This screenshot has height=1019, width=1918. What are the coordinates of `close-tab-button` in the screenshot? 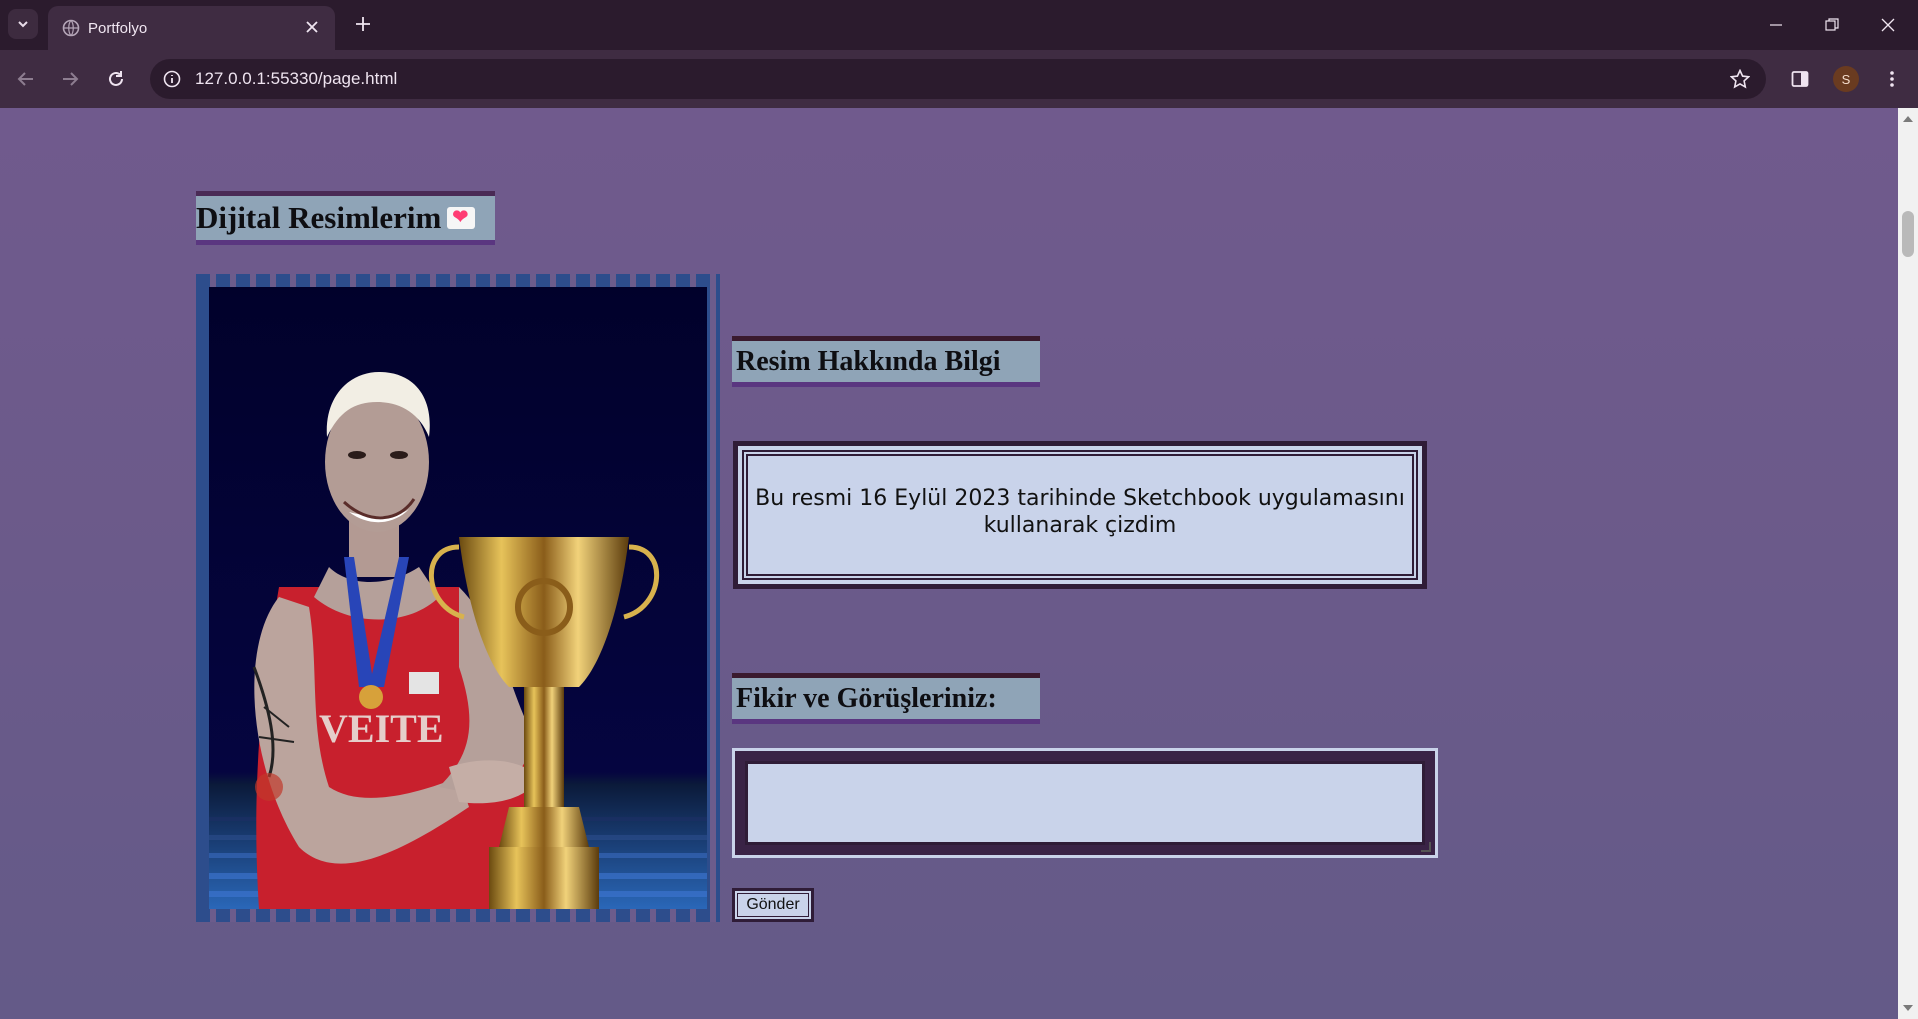 It's located at (312, 27).